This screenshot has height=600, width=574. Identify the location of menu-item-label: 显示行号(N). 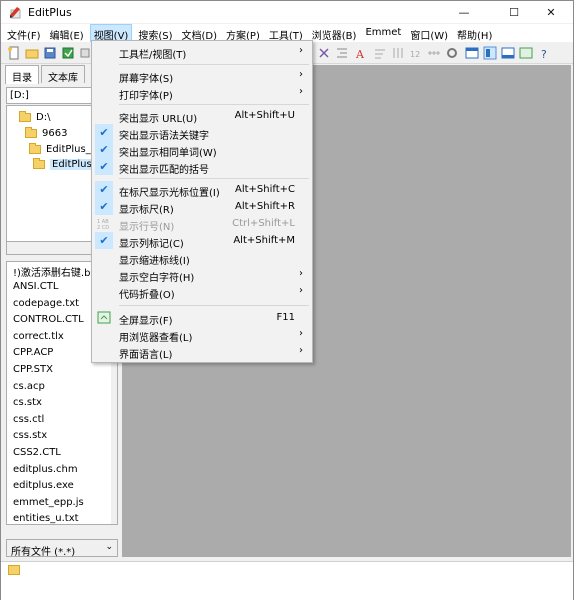
(147, 227).